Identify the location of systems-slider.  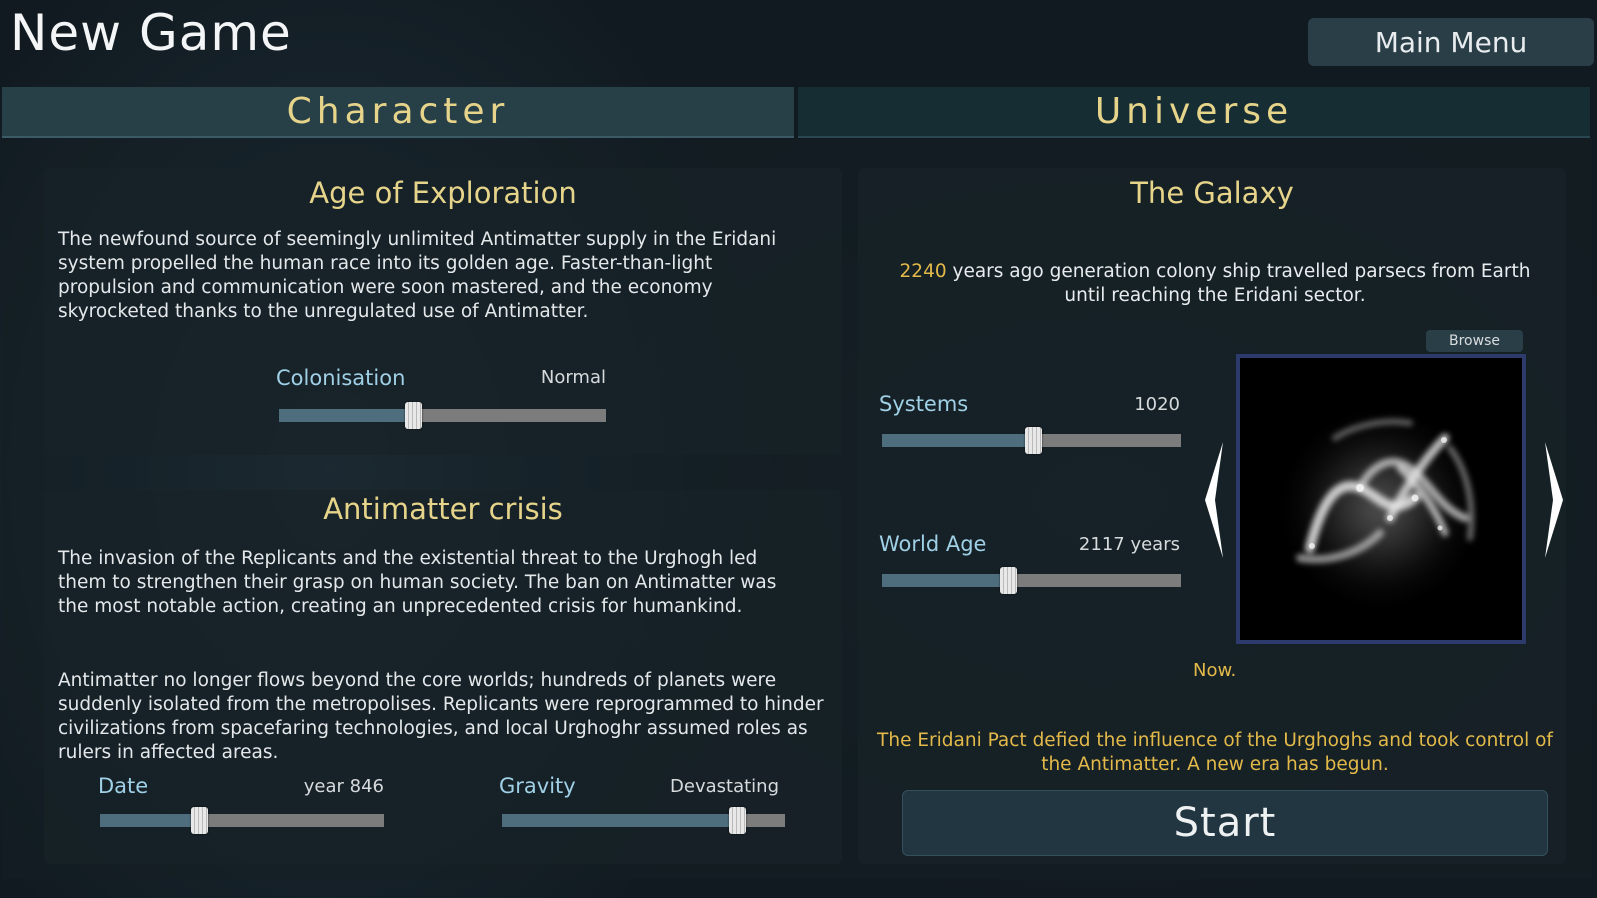
(1031, 440).